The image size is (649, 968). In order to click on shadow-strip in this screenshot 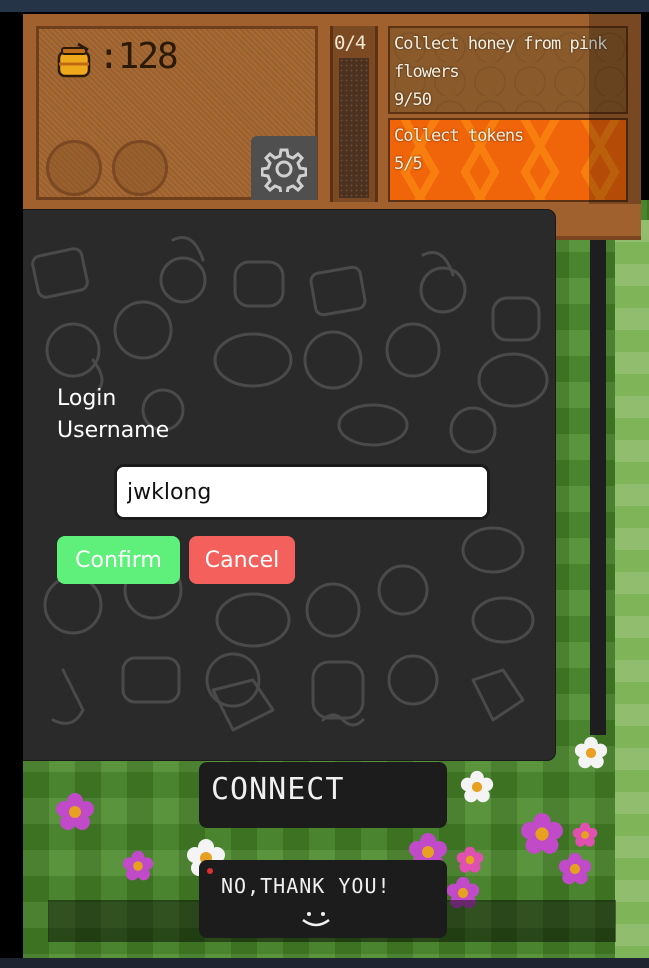, I will do `click(598, 482)`.